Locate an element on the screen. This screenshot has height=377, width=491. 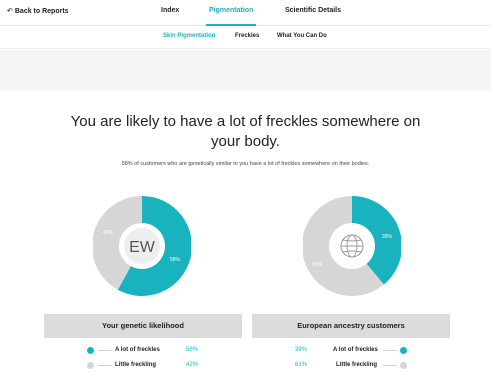
tab-index: Index is located at coordinates (170, 10).